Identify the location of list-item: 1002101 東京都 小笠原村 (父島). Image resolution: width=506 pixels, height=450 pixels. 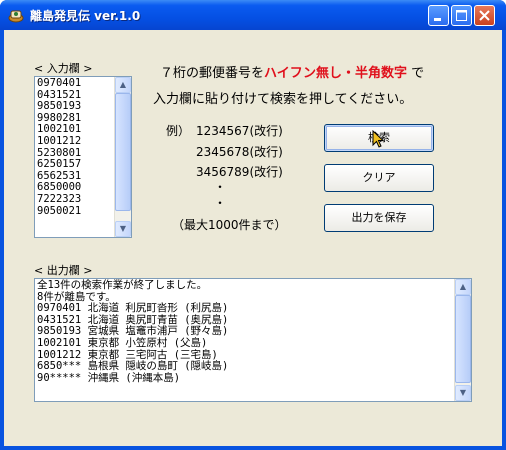
(122, 342).